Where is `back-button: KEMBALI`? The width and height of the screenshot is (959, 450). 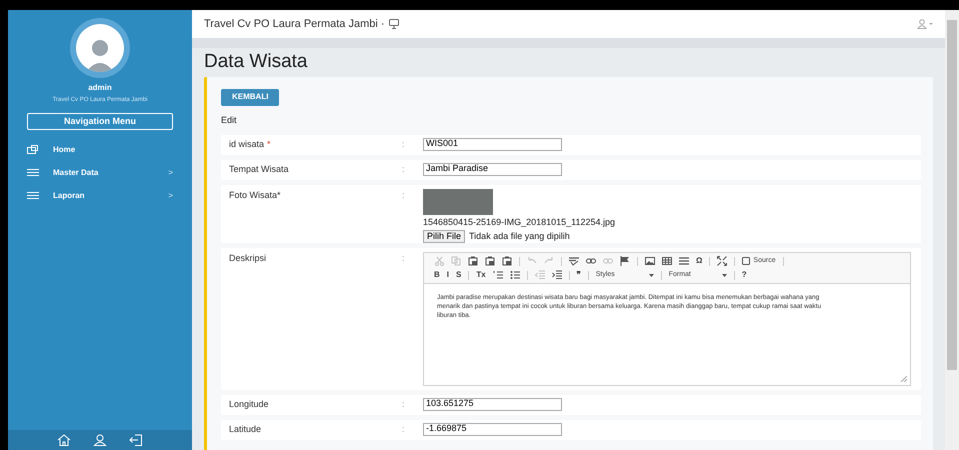
back-button: KEMBALI is located at coordinates (250, 97).